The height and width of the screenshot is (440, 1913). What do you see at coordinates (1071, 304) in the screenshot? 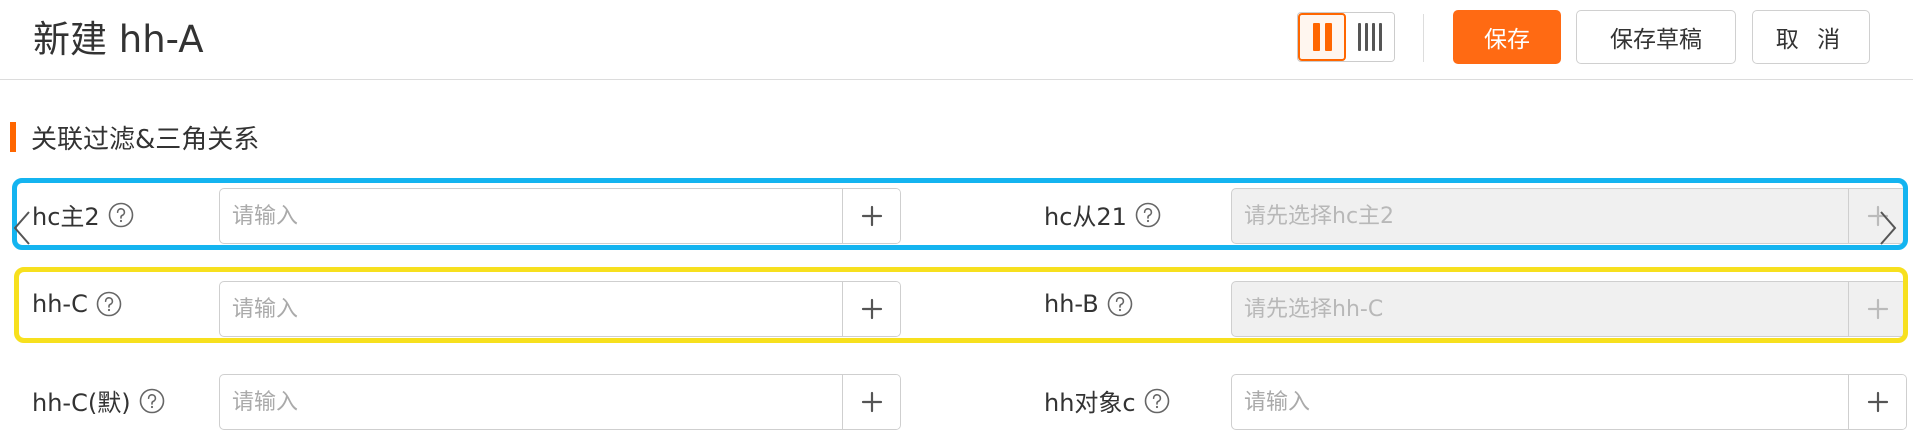
I see `field-label-text: hh-B` at bounding box center [1071, 304].